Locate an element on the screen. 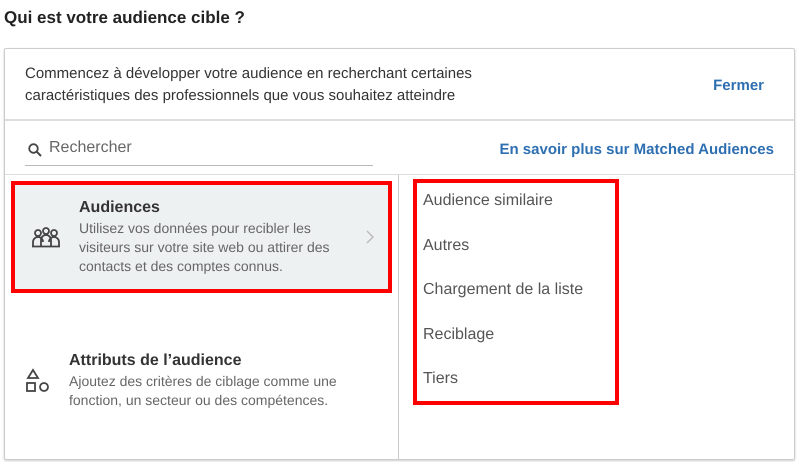 This screenshot has width=799, height=462. category-item: Audiences Utilisez vos données pour recibler les visiteurs sur votre site web ou attirer des contacts et des comptes connus. is located at coordinates (201, 237).